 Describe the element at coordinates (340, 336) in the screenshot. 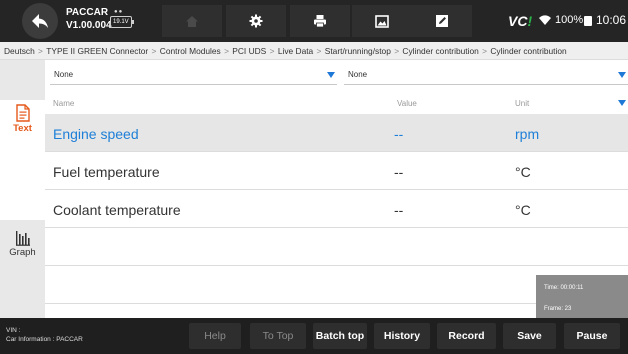

I see `batch-top-button: Batch top` at that location.